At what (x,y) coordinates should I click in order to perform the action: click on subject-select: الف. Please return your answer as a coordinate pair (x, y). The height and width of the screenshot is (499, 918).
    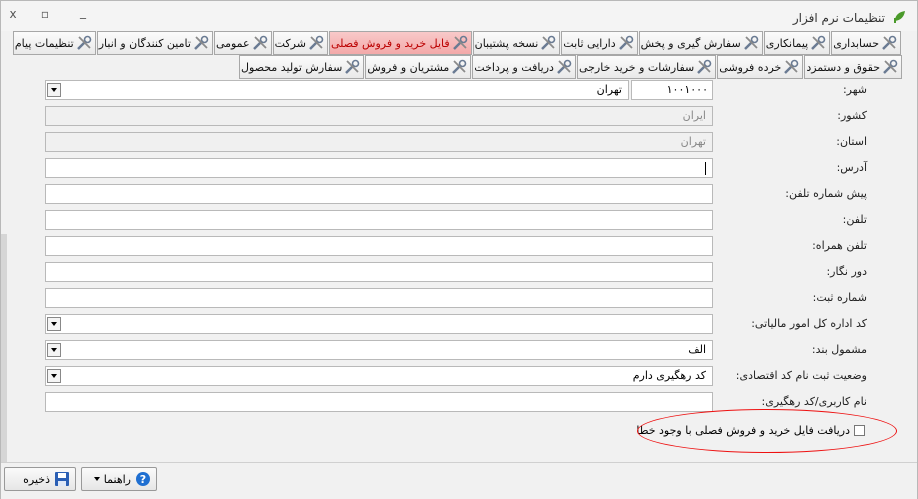
    Looking at the image, I should click on (379, 350).